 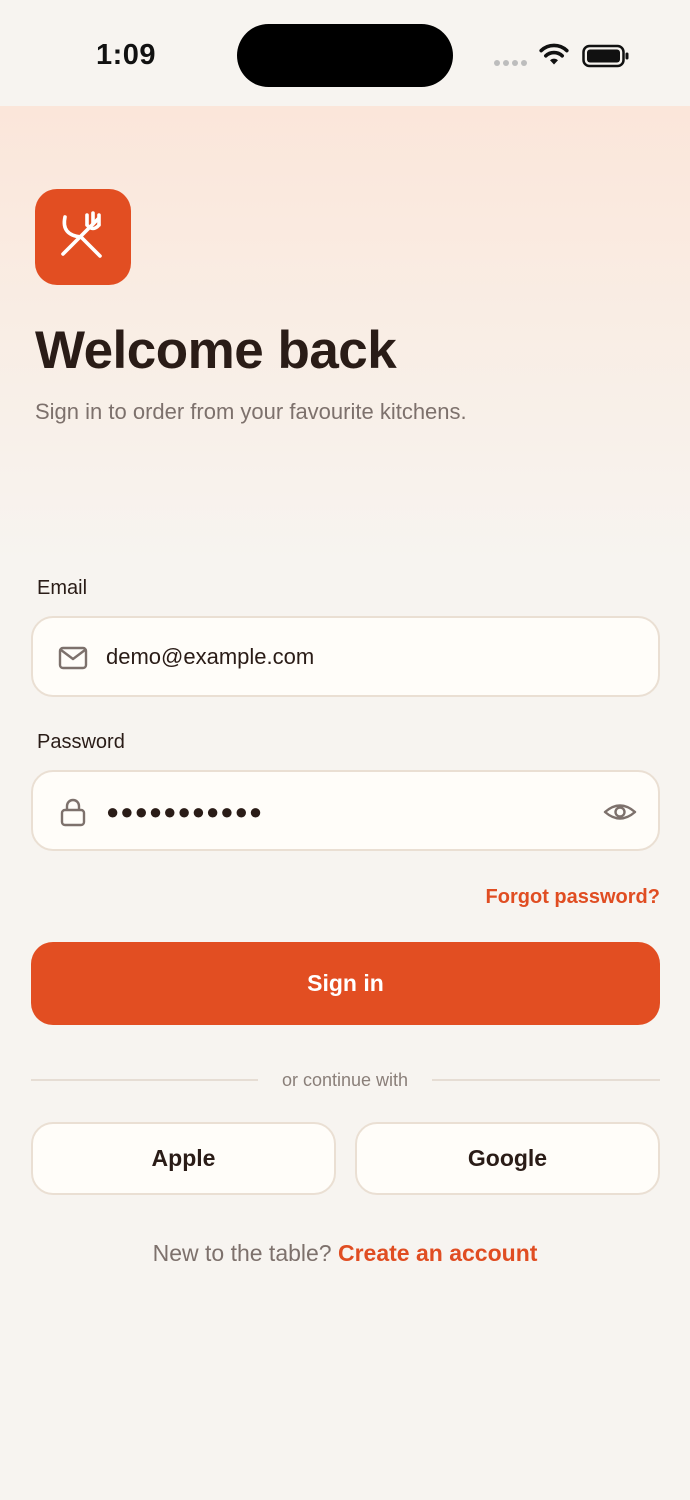 What do you see at coordinates (507, 1158) in the screenshot?
I see `google-sign-in-button: Google` at bounding box center [507, 1158].